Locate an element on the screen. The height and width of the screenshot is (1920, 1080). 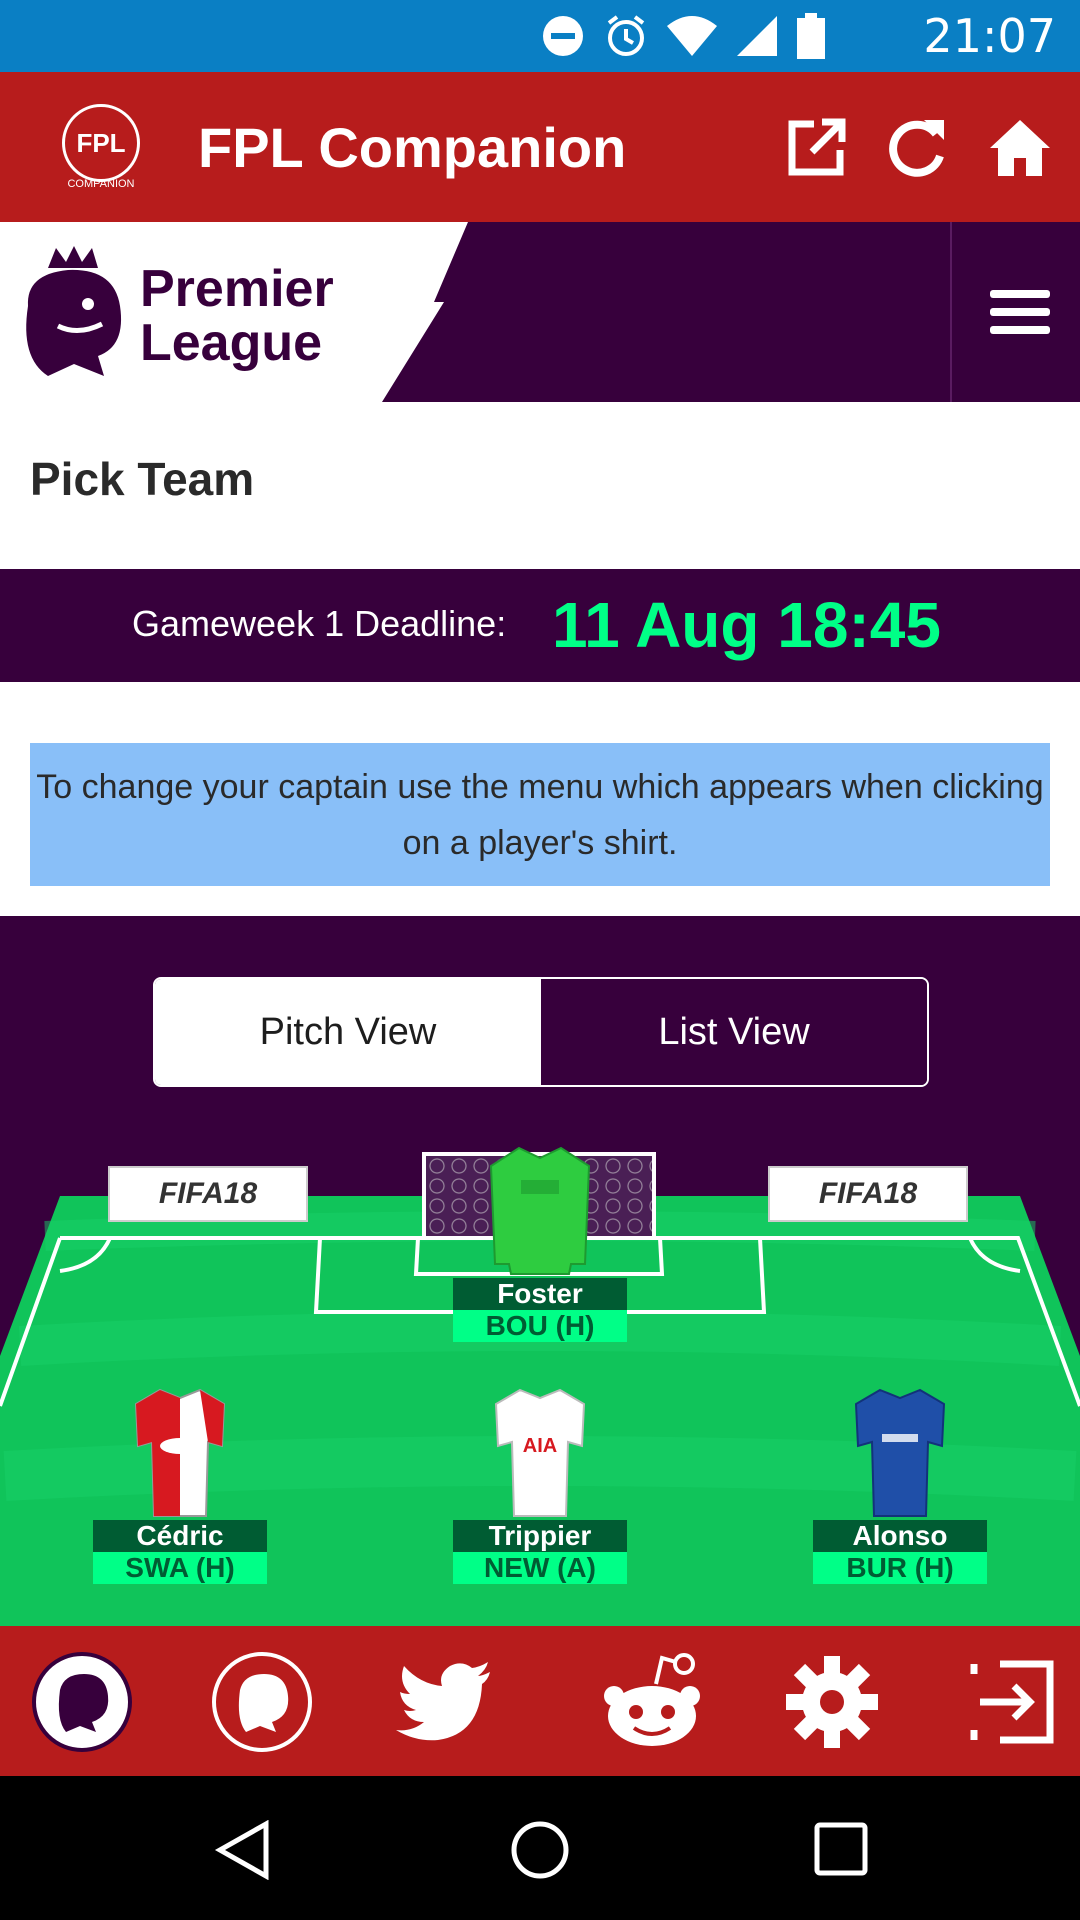
hamburger-menu-icon is located at coordinates (1020, 312).